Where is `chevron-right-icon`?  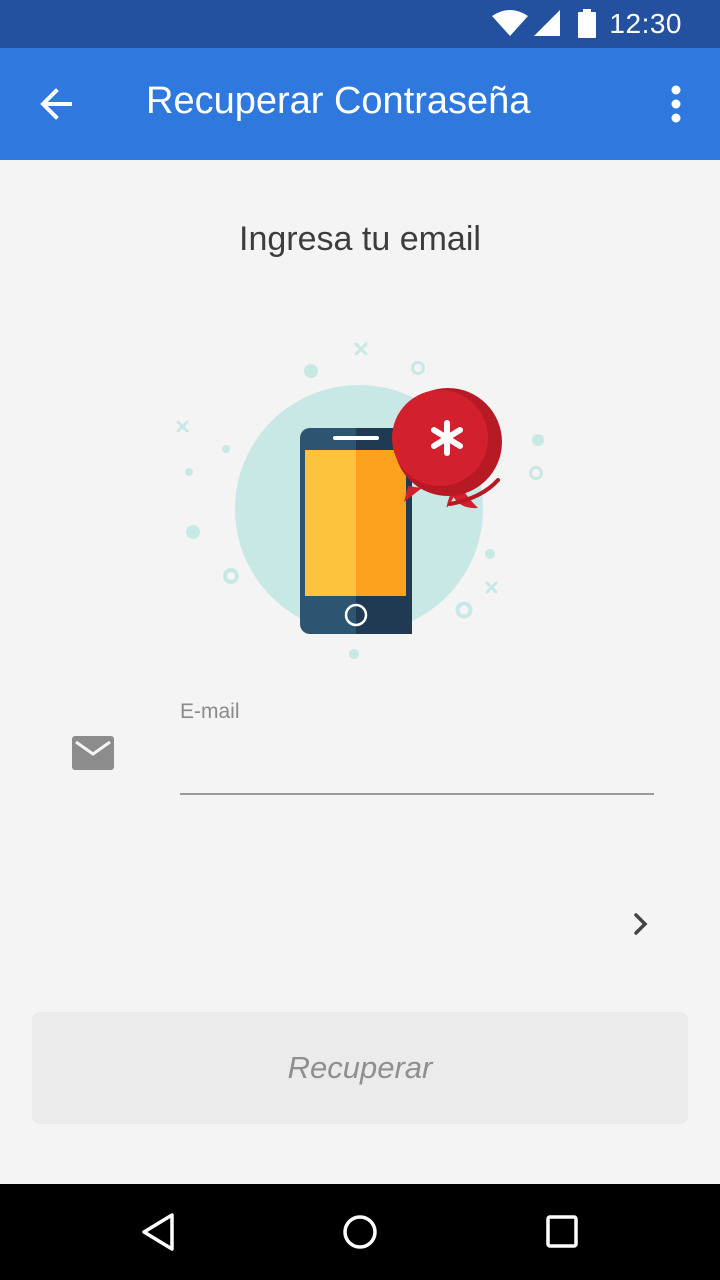 chevron-right-icon is located at coordinates (642, 924).